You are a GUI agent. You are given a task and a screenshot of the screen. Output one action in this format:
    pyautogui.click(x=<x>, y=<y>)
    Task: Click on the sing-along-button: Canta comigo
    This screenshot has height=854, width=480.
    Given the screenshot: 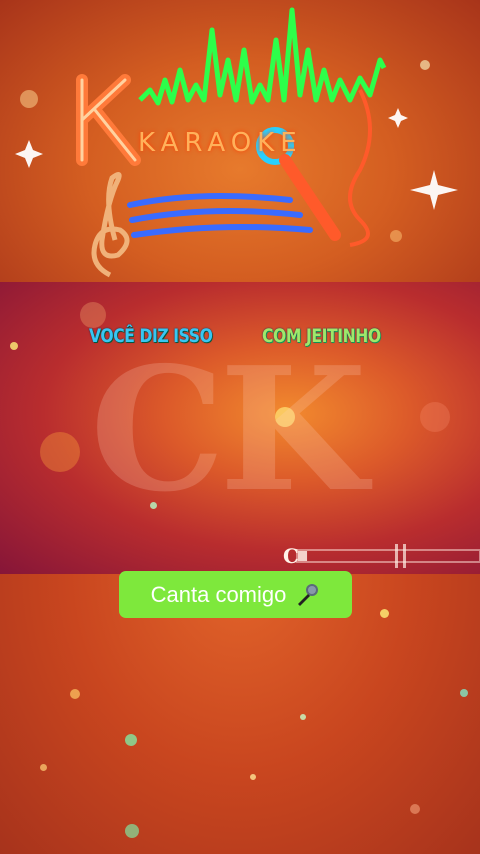 What is the action you would take?
    pyautogui.click(x=235, y=594)
    